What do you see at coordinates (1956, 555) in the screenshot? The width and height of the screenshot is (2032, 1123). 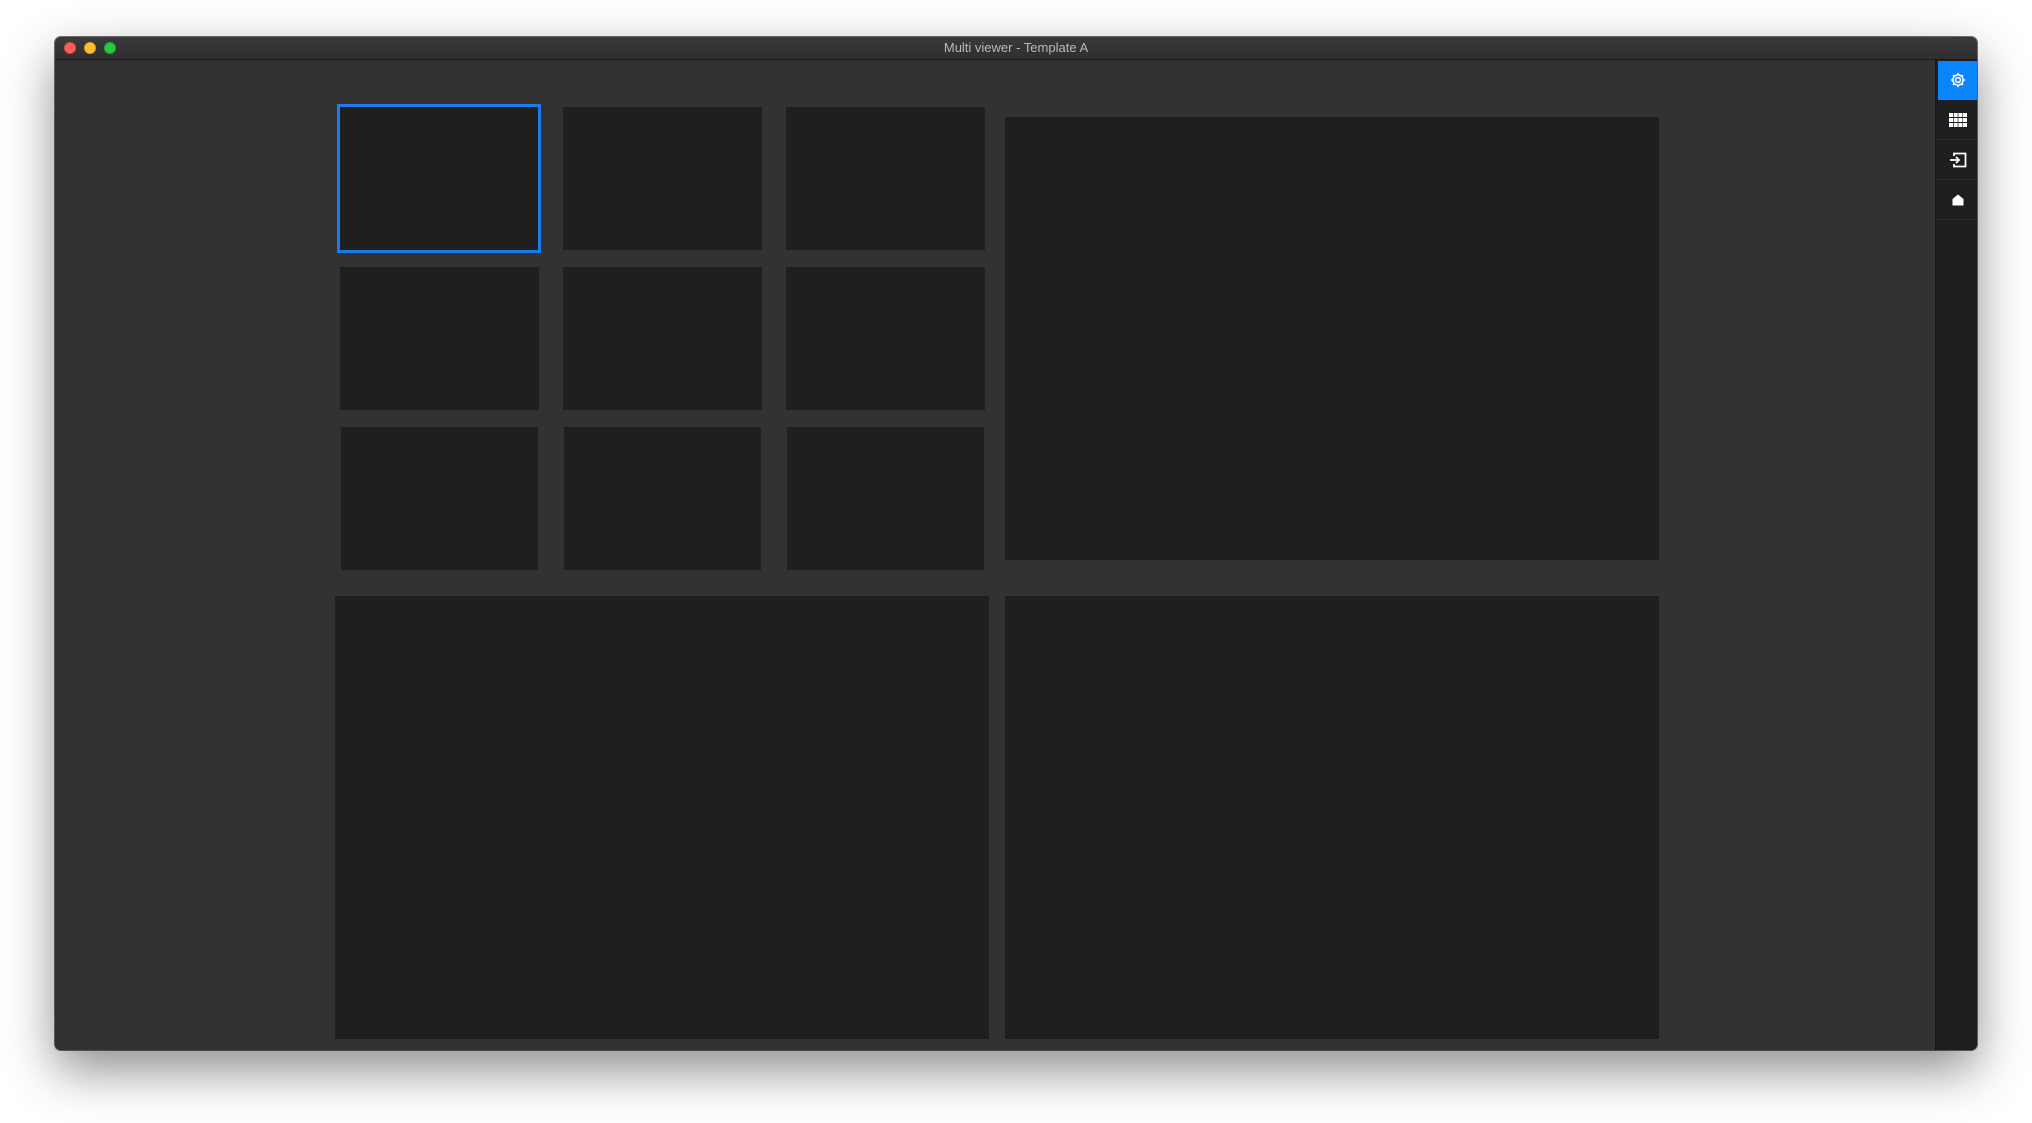 I see `right-sidebar` at bounding box center [1956, 555].